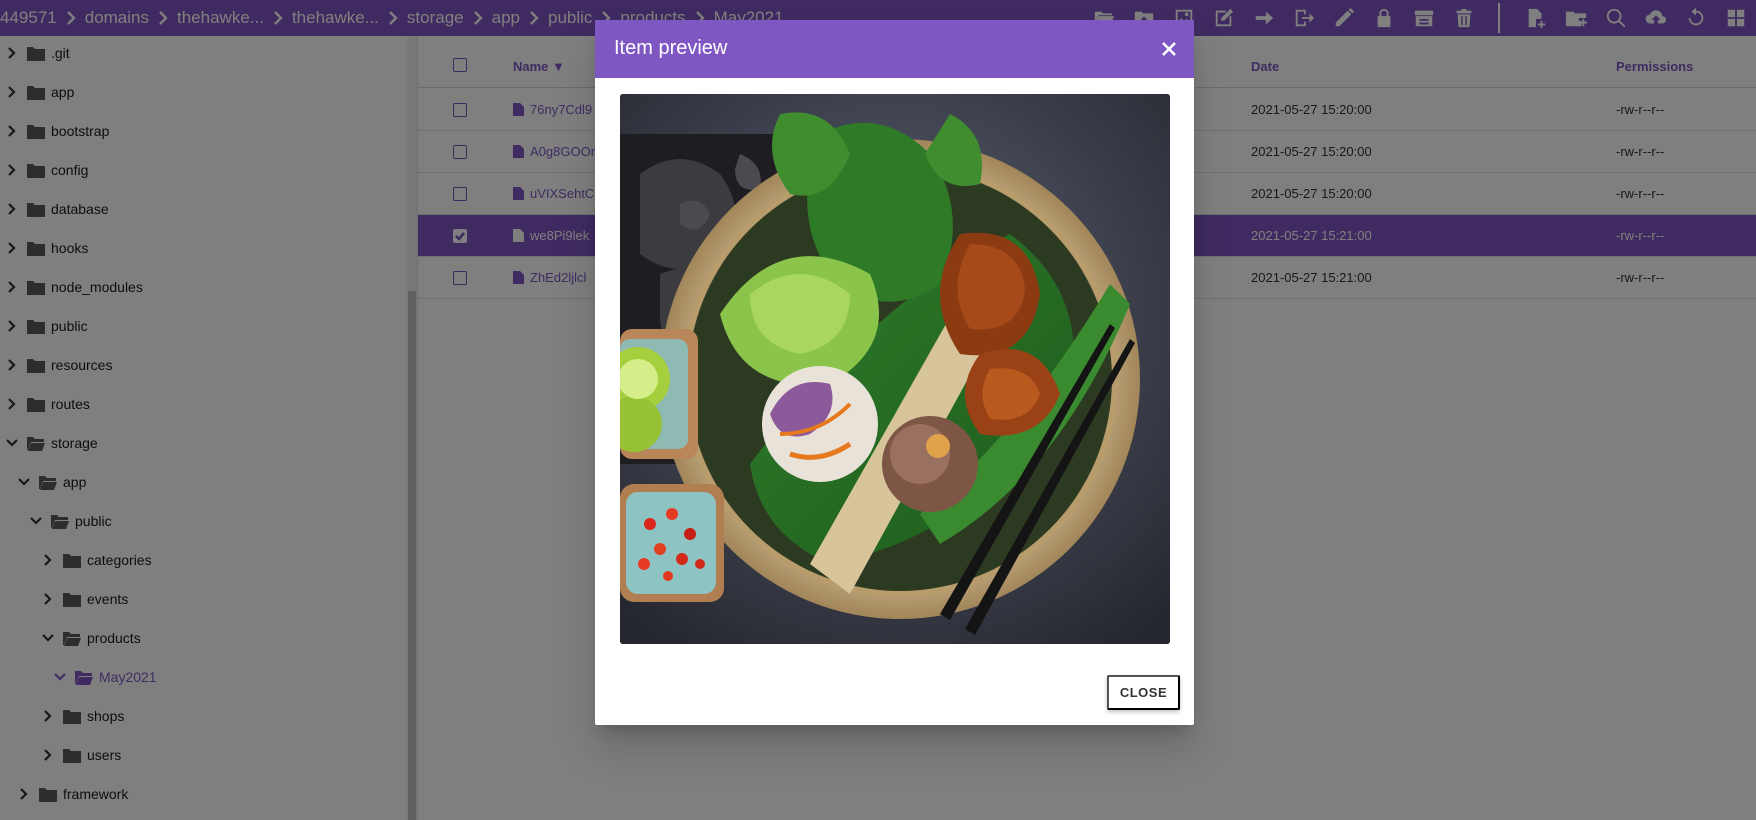  I want to click on dialog-header: Item preview, so click(894, 49).